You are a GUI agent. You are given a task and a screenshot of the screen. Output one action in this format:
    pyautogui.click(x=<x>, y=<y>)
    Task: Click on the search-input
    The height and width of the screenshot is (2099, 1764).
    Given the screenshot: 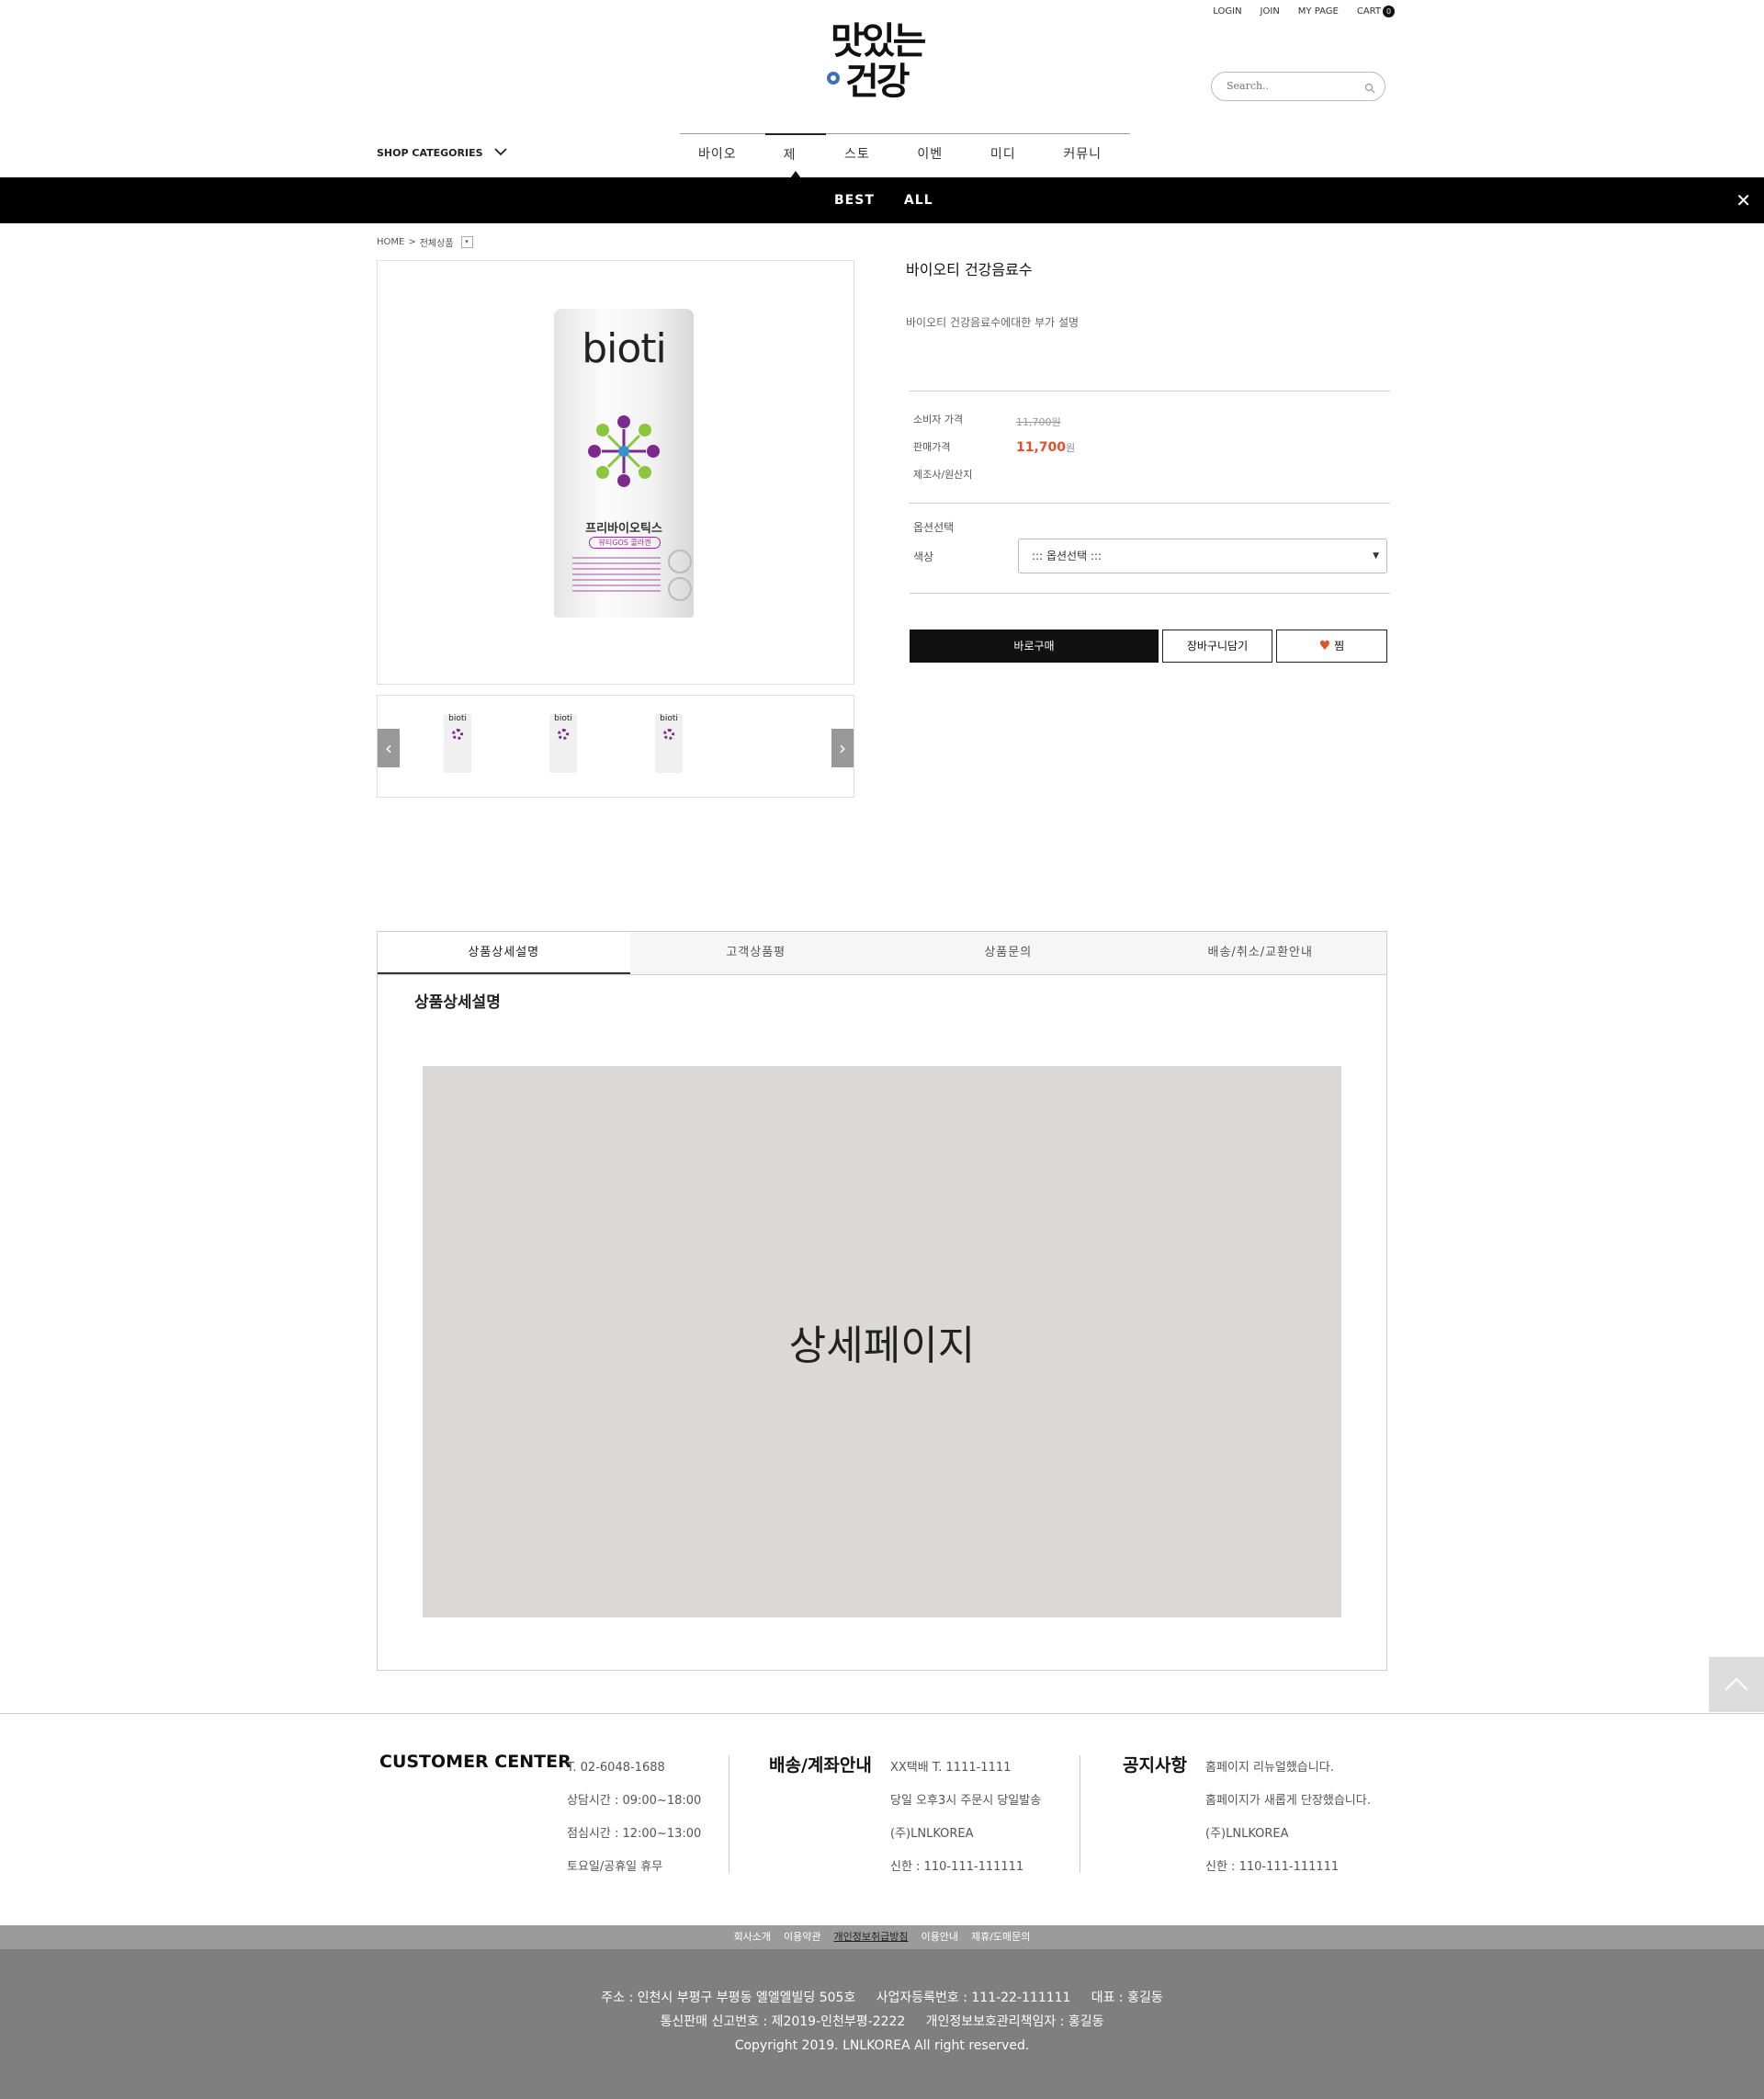 What is the action you would take?
    pyautogui.click(x=1291, y=86)
    